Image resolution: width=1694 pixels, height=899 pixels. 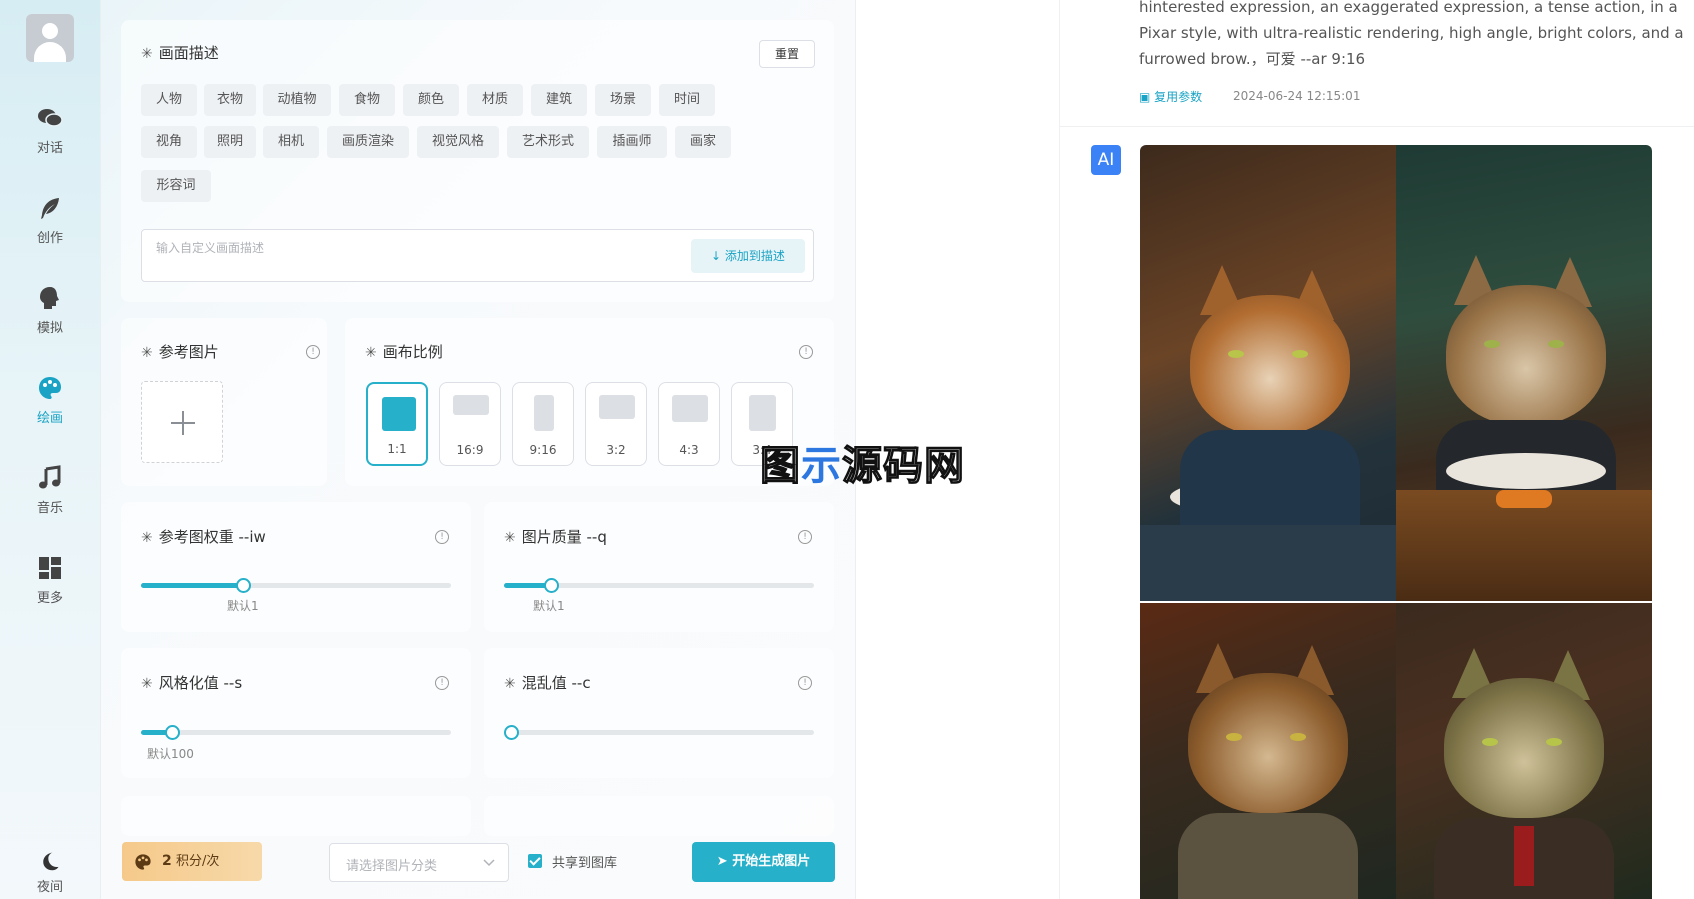 What do you see at coordinates (192, 683) in the screenshot?
I see `stylize-slider-title: ✳ 风格化值 --s` at bounding box center [192, 683].